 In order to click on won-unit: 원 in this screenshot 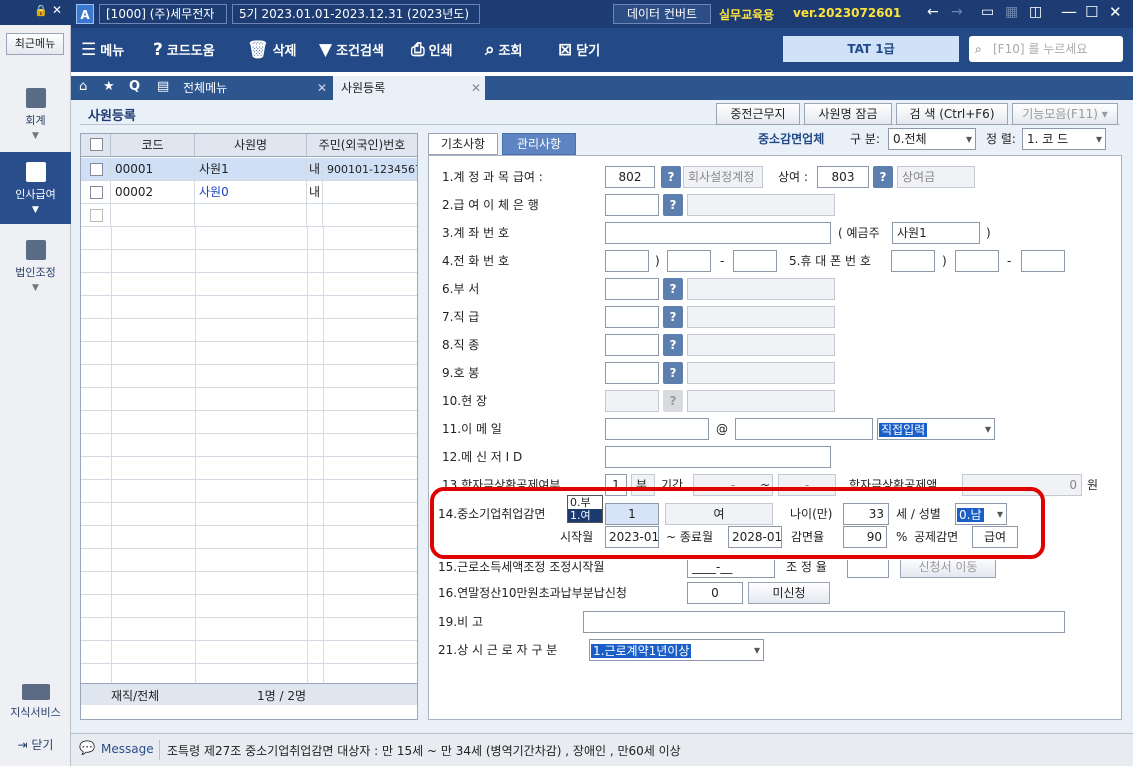, I will do `click(1093, 485)`.